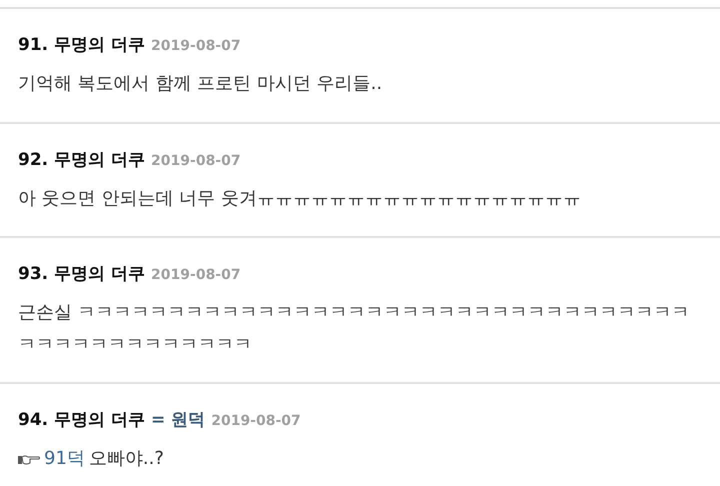  I want to click on comment-text: 근손실 ㅋㅋㅋㅋㅋㅋㅋㅋㅋㅋㅋㅋㅋㅋㅋㅋㅋㅋㅋㅋㅋㅋㅋㅋㅋㅋㅋㅋㅋㅋㅋㅋㅋㅋㅋㅋㅋㅋㅋㅋㅋㅋㅋㅋㅋㅋㅋ, so click(354, 328).